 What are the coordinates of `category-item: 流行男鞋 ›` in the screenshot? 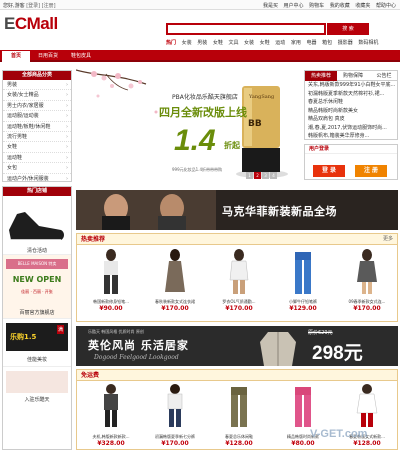 It's located at (37, 137).